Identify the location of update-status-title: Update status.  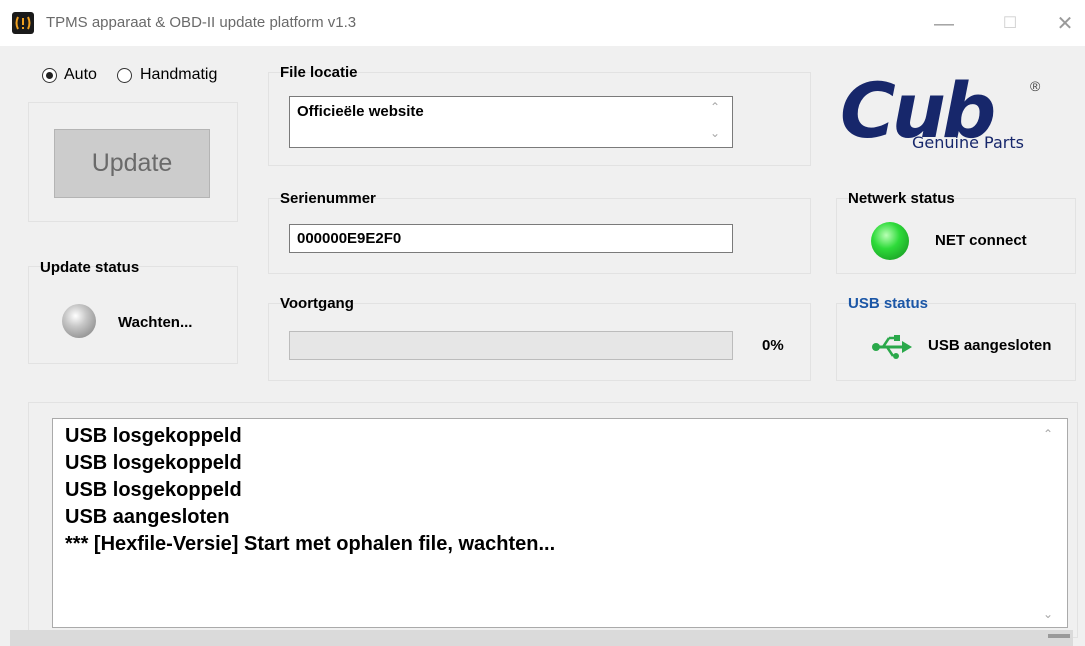
(90, 267).